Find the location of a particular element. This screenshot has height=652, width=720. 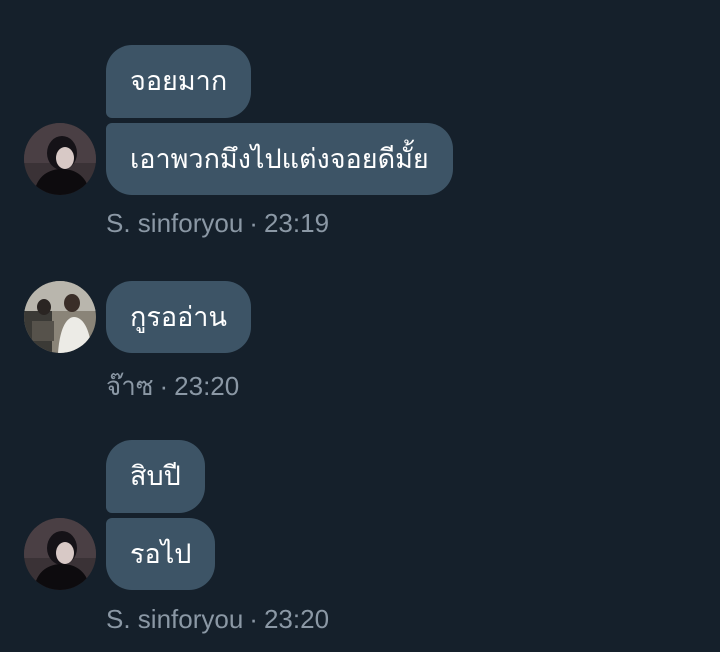

message-text: สิบปี is located at coordinates (155, 476).